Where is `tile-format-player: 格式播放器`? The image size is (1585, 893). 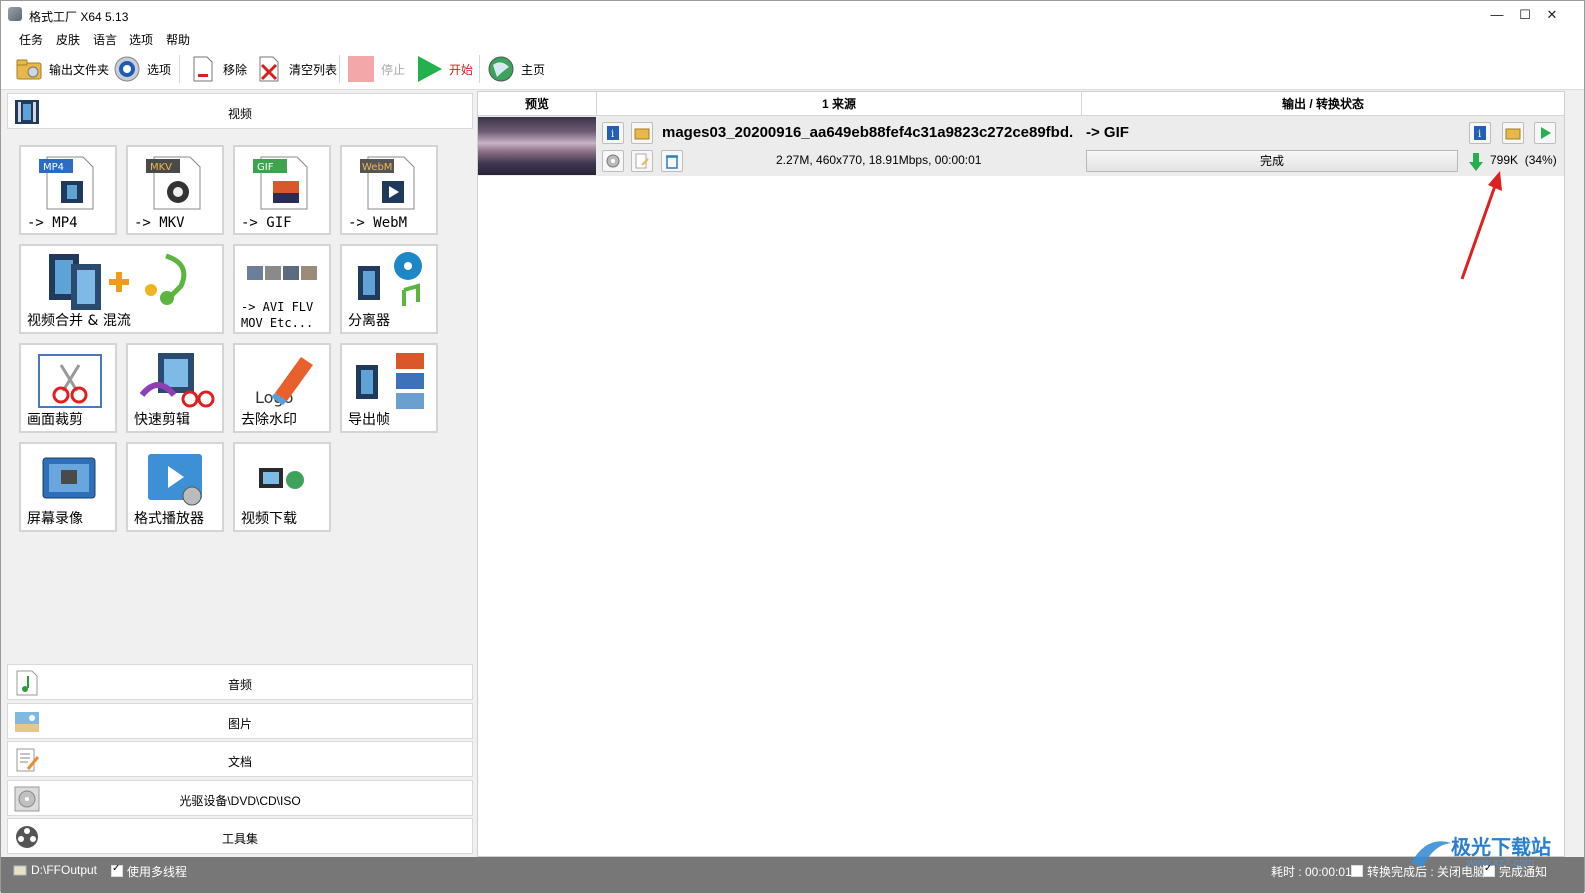 tile-format-player: 格式播放器 is located at coordinates (175, 487).